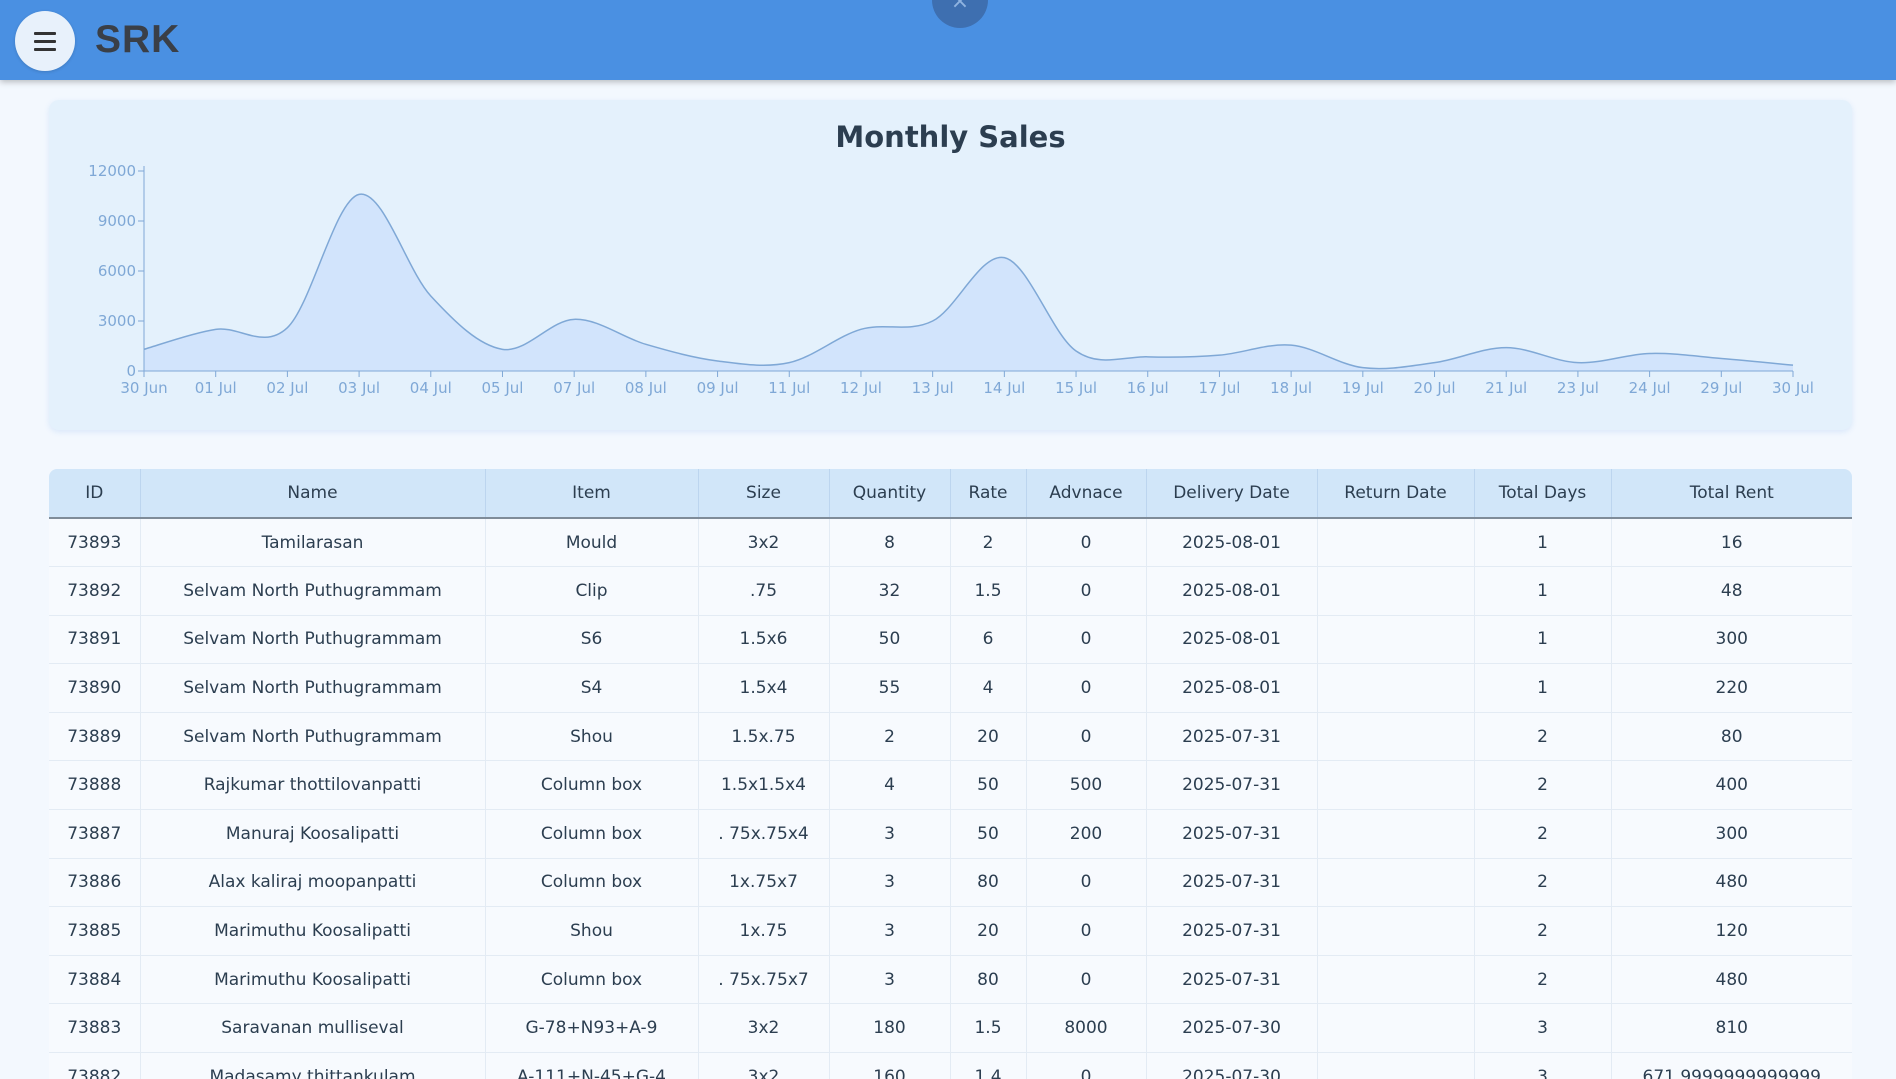 This screenshot has width=1896, height=1079. What do you see at coordinates (287, 388) in the screenshot?
I see `x-tick-label: 02 Jul` at bounding box center [287, 388].